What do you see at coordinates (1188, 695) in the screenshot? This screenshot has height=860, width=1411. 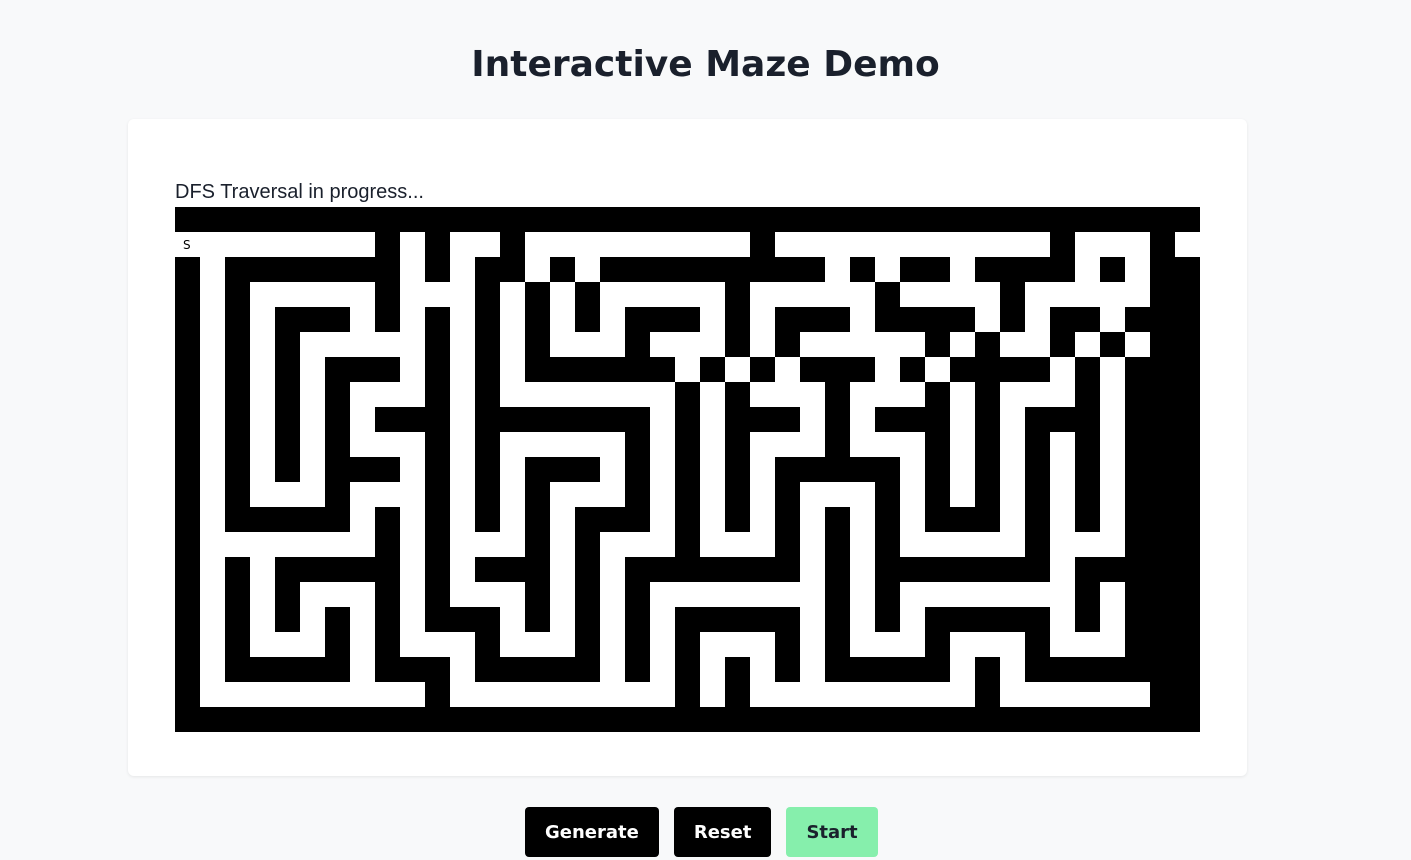 I see `end-marker: E` at bounding box center [1188, 695].